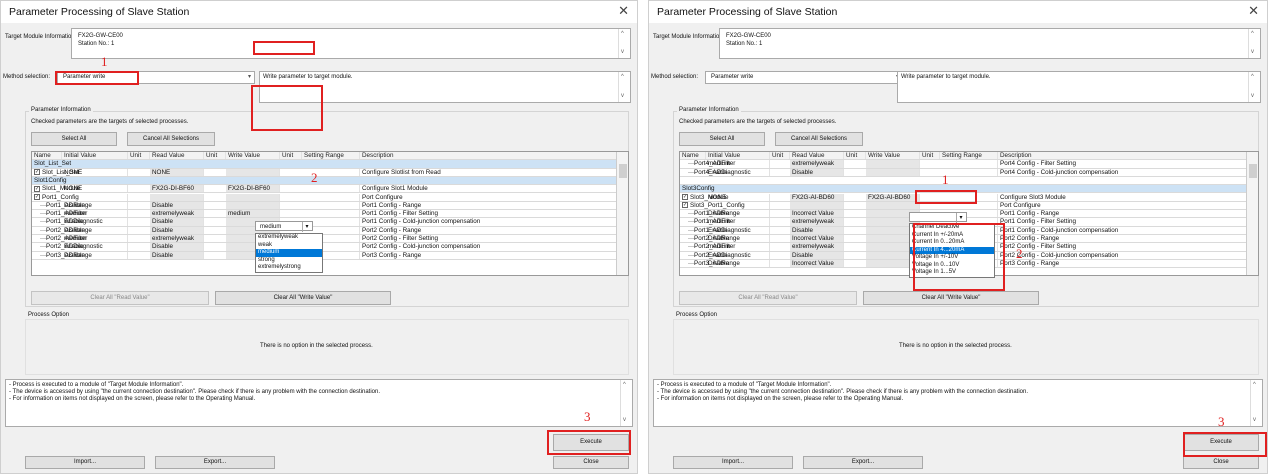 This screenshot has width=1268, height=474. I want to click on dropdown-option: medium, so click(289, 253).